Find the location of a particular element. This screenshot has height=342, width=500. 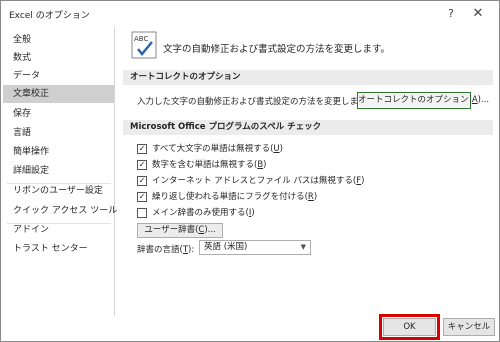

ok-button: OK is located at coordinates (409, 327).